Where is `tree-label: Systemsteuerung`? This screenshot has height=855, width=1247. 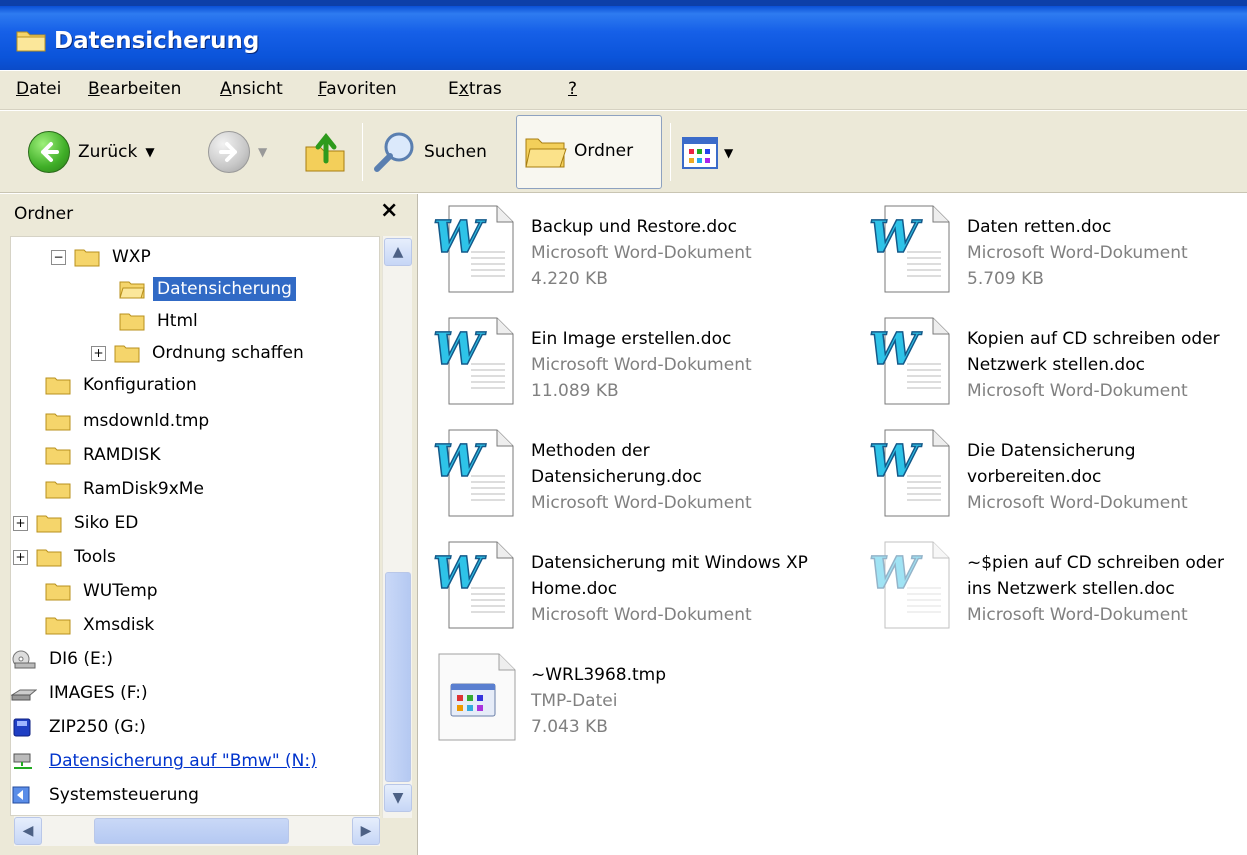
tree-label: Systemsteuerung is located at coordinates (124, 795).